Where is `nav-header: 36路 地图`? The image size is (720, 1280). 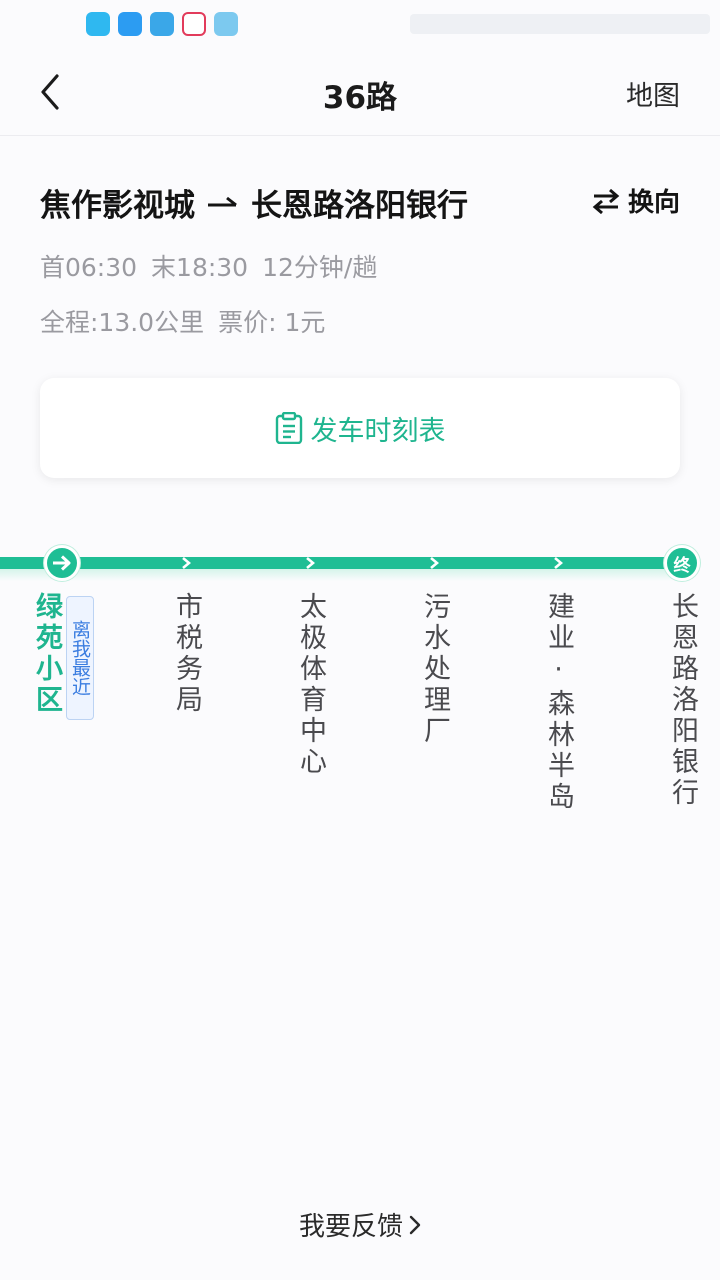
nav-header: 36路 地图 is located at coordinates (360, 92).